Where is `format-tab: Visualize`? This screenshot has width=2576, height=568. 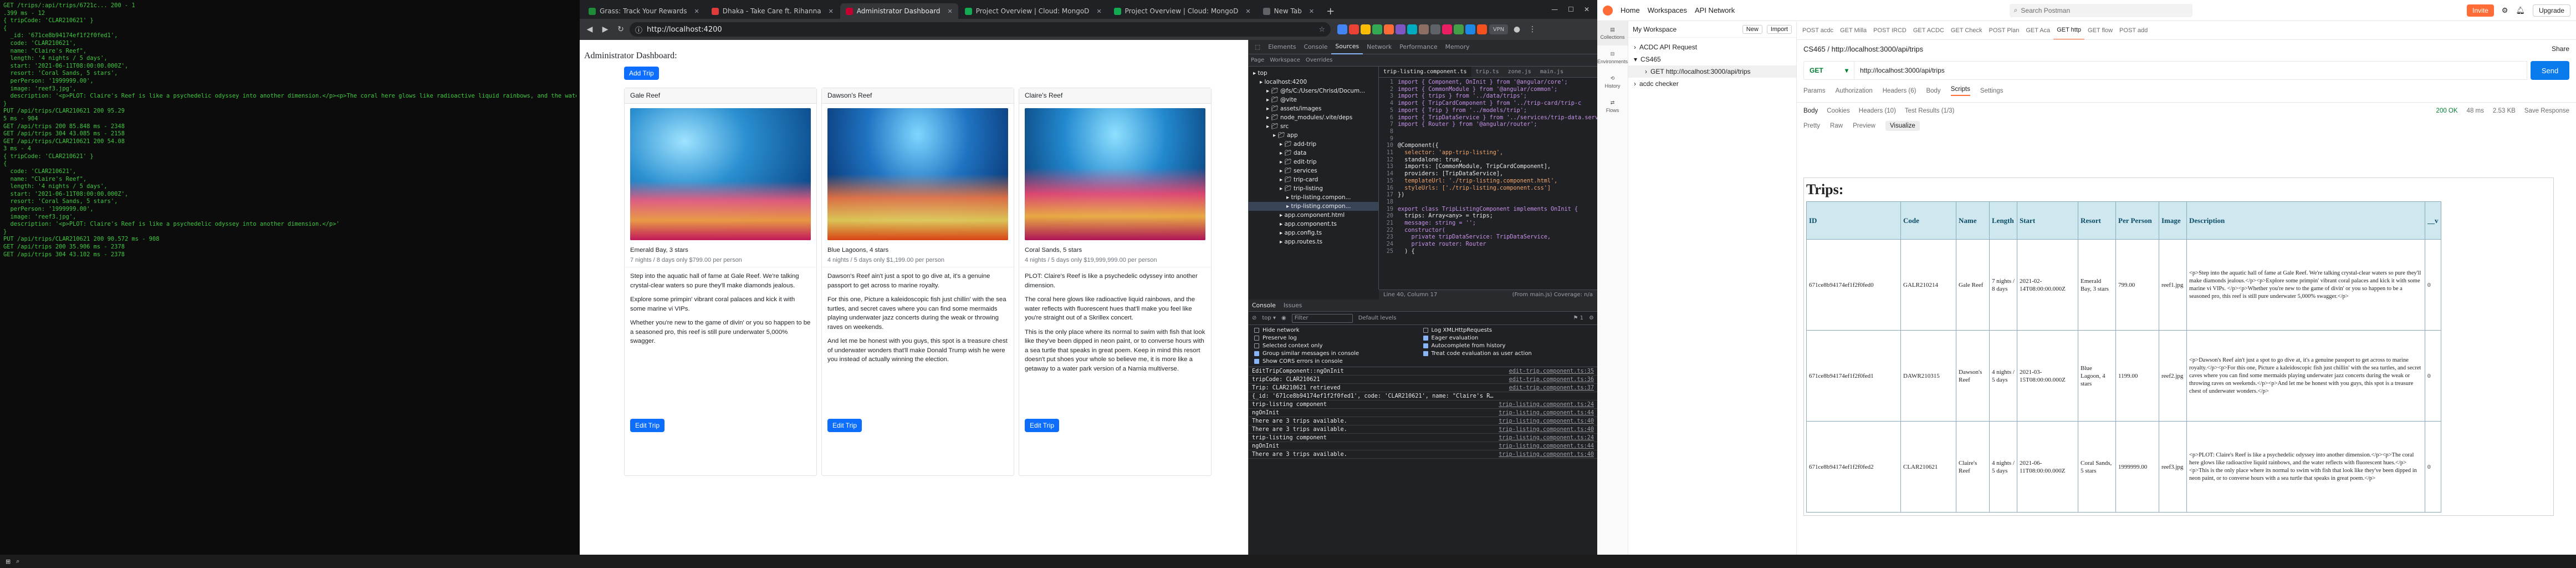 format-tab: Visualize is located at coordinates (1903, 126).